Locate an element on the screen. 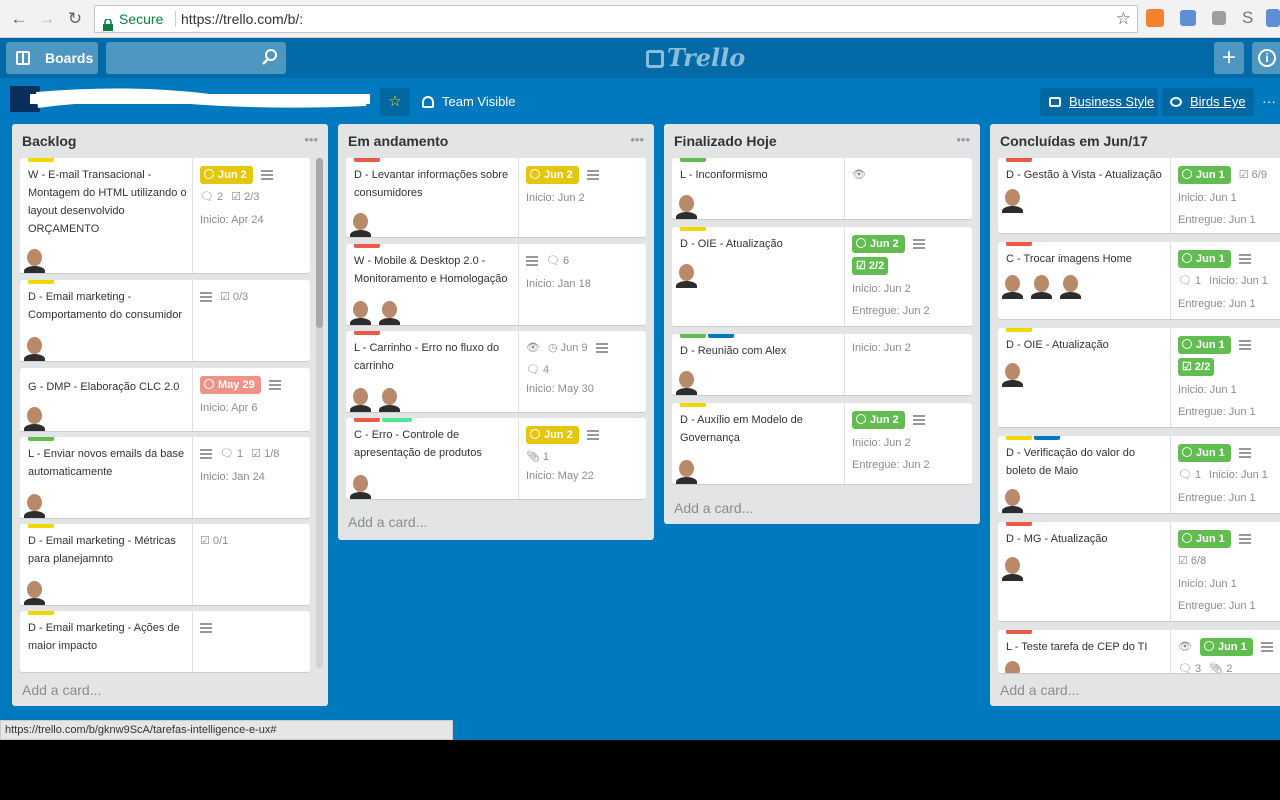 The height and width of the screenshot is (800, 1280). info-button: i is located at coordinates (1266, 58).